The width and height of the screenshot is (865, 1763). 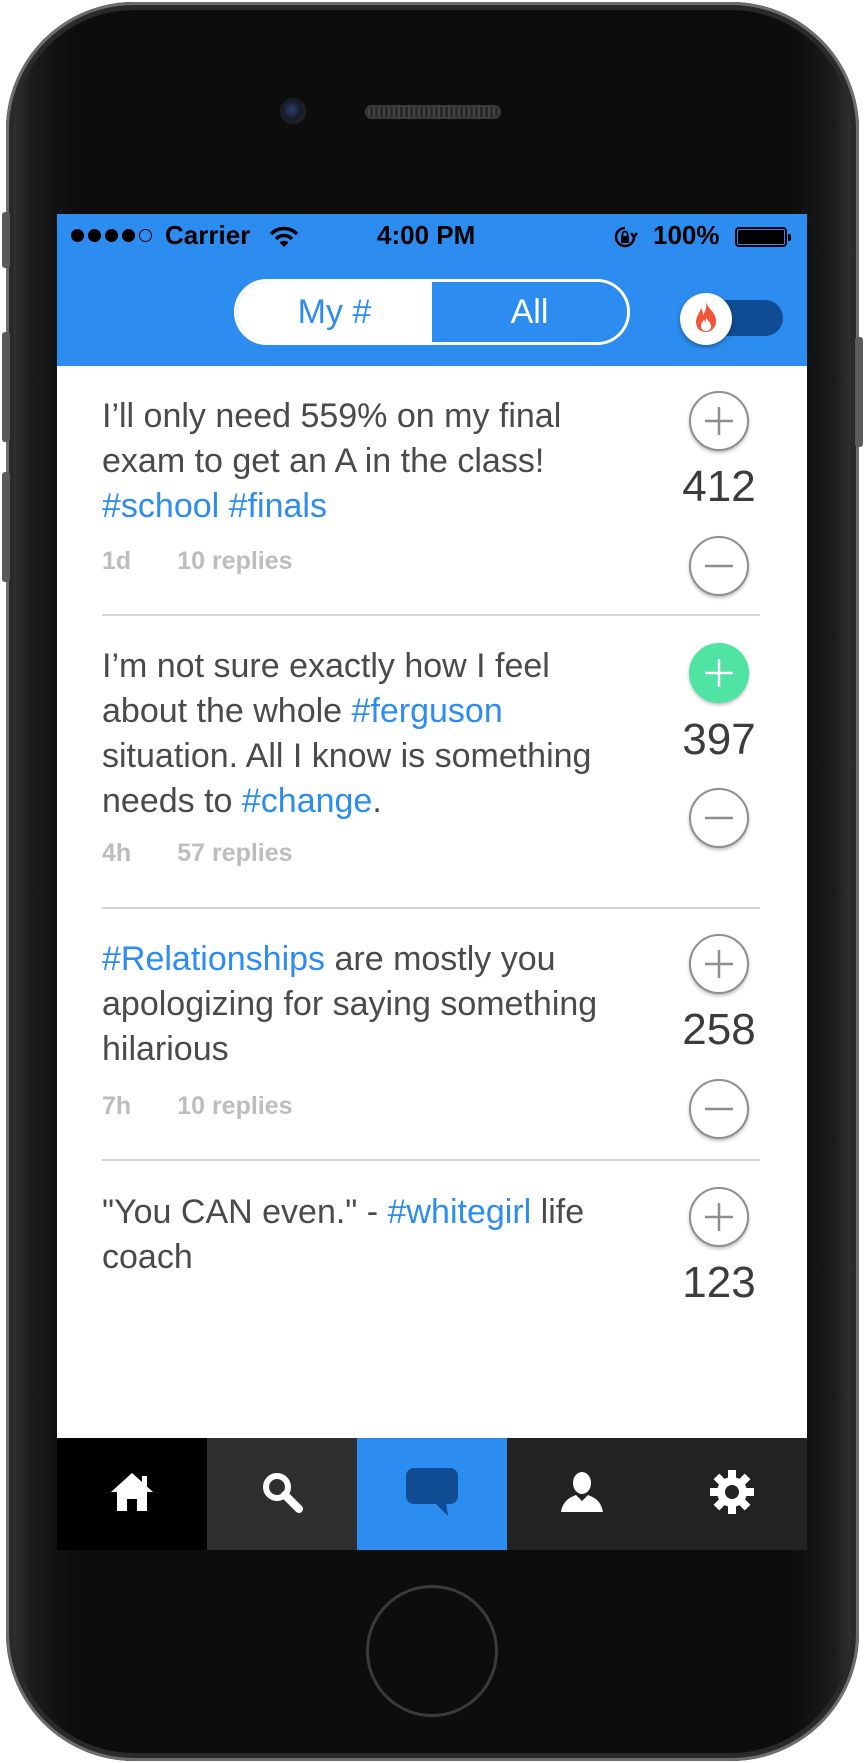 I want to click on post-age: 1d, so click(x=117, y=561).